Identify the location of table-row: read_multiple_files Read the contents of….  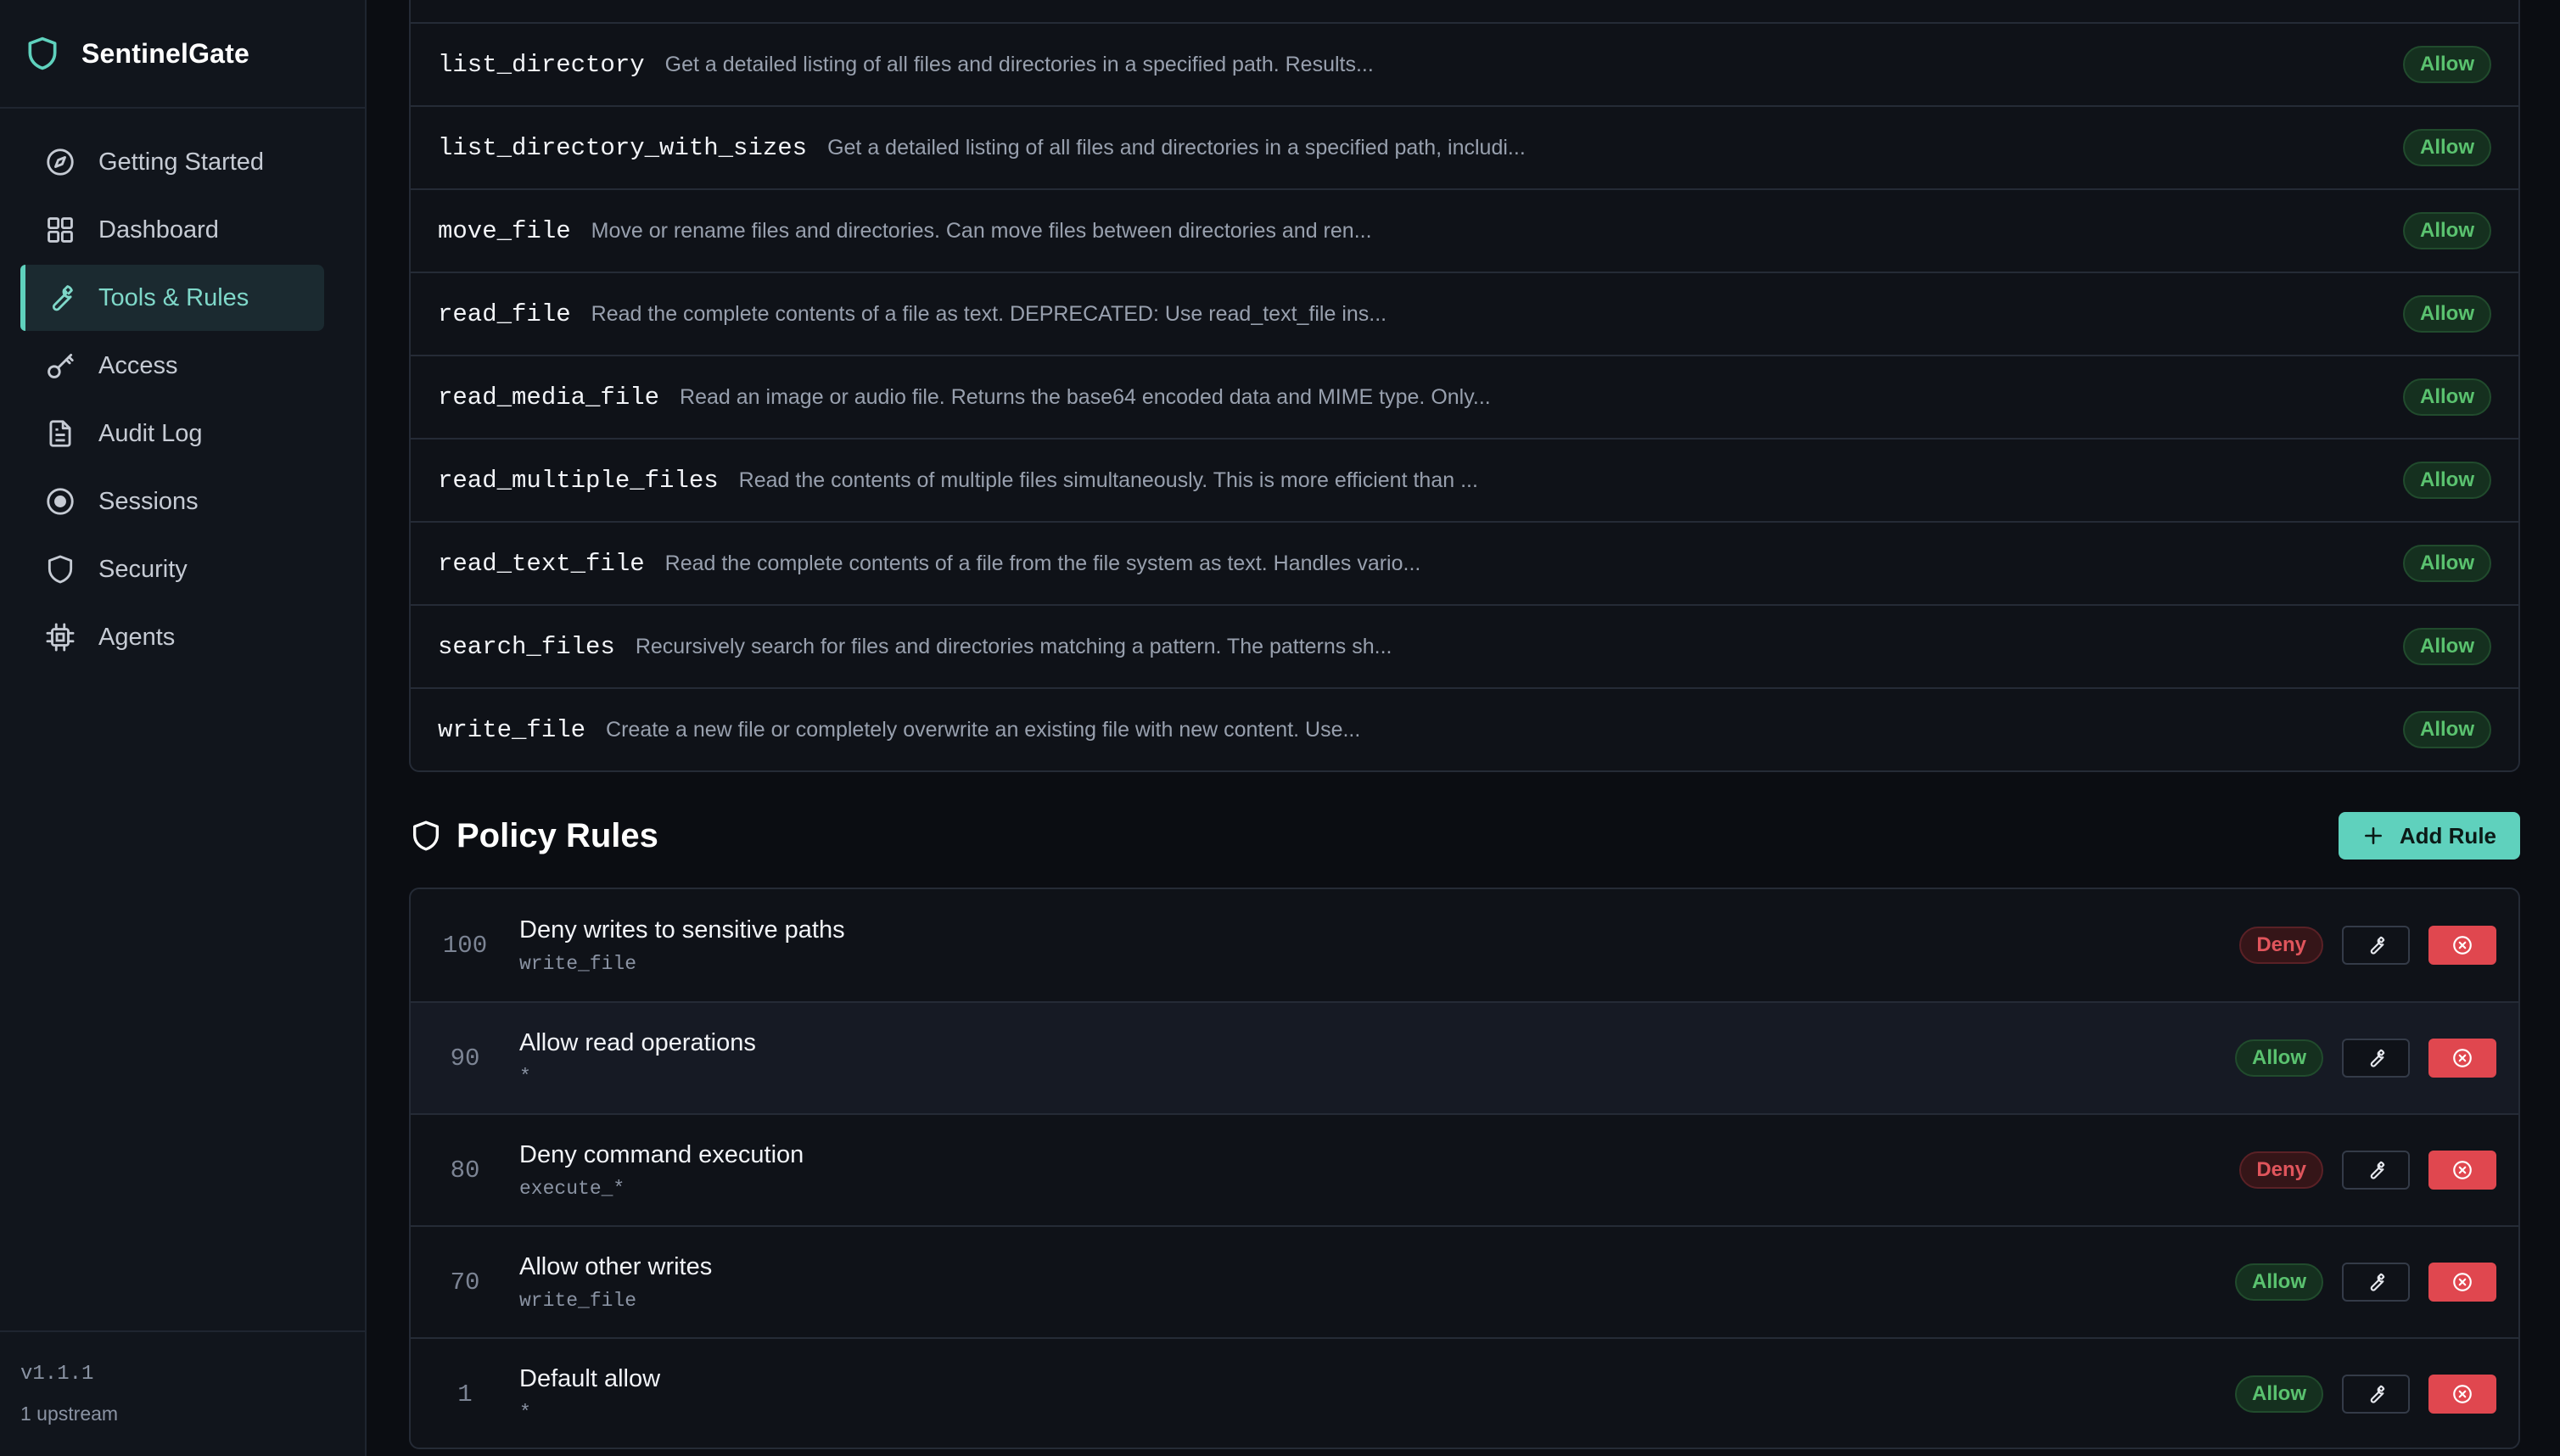
(1464, 479).